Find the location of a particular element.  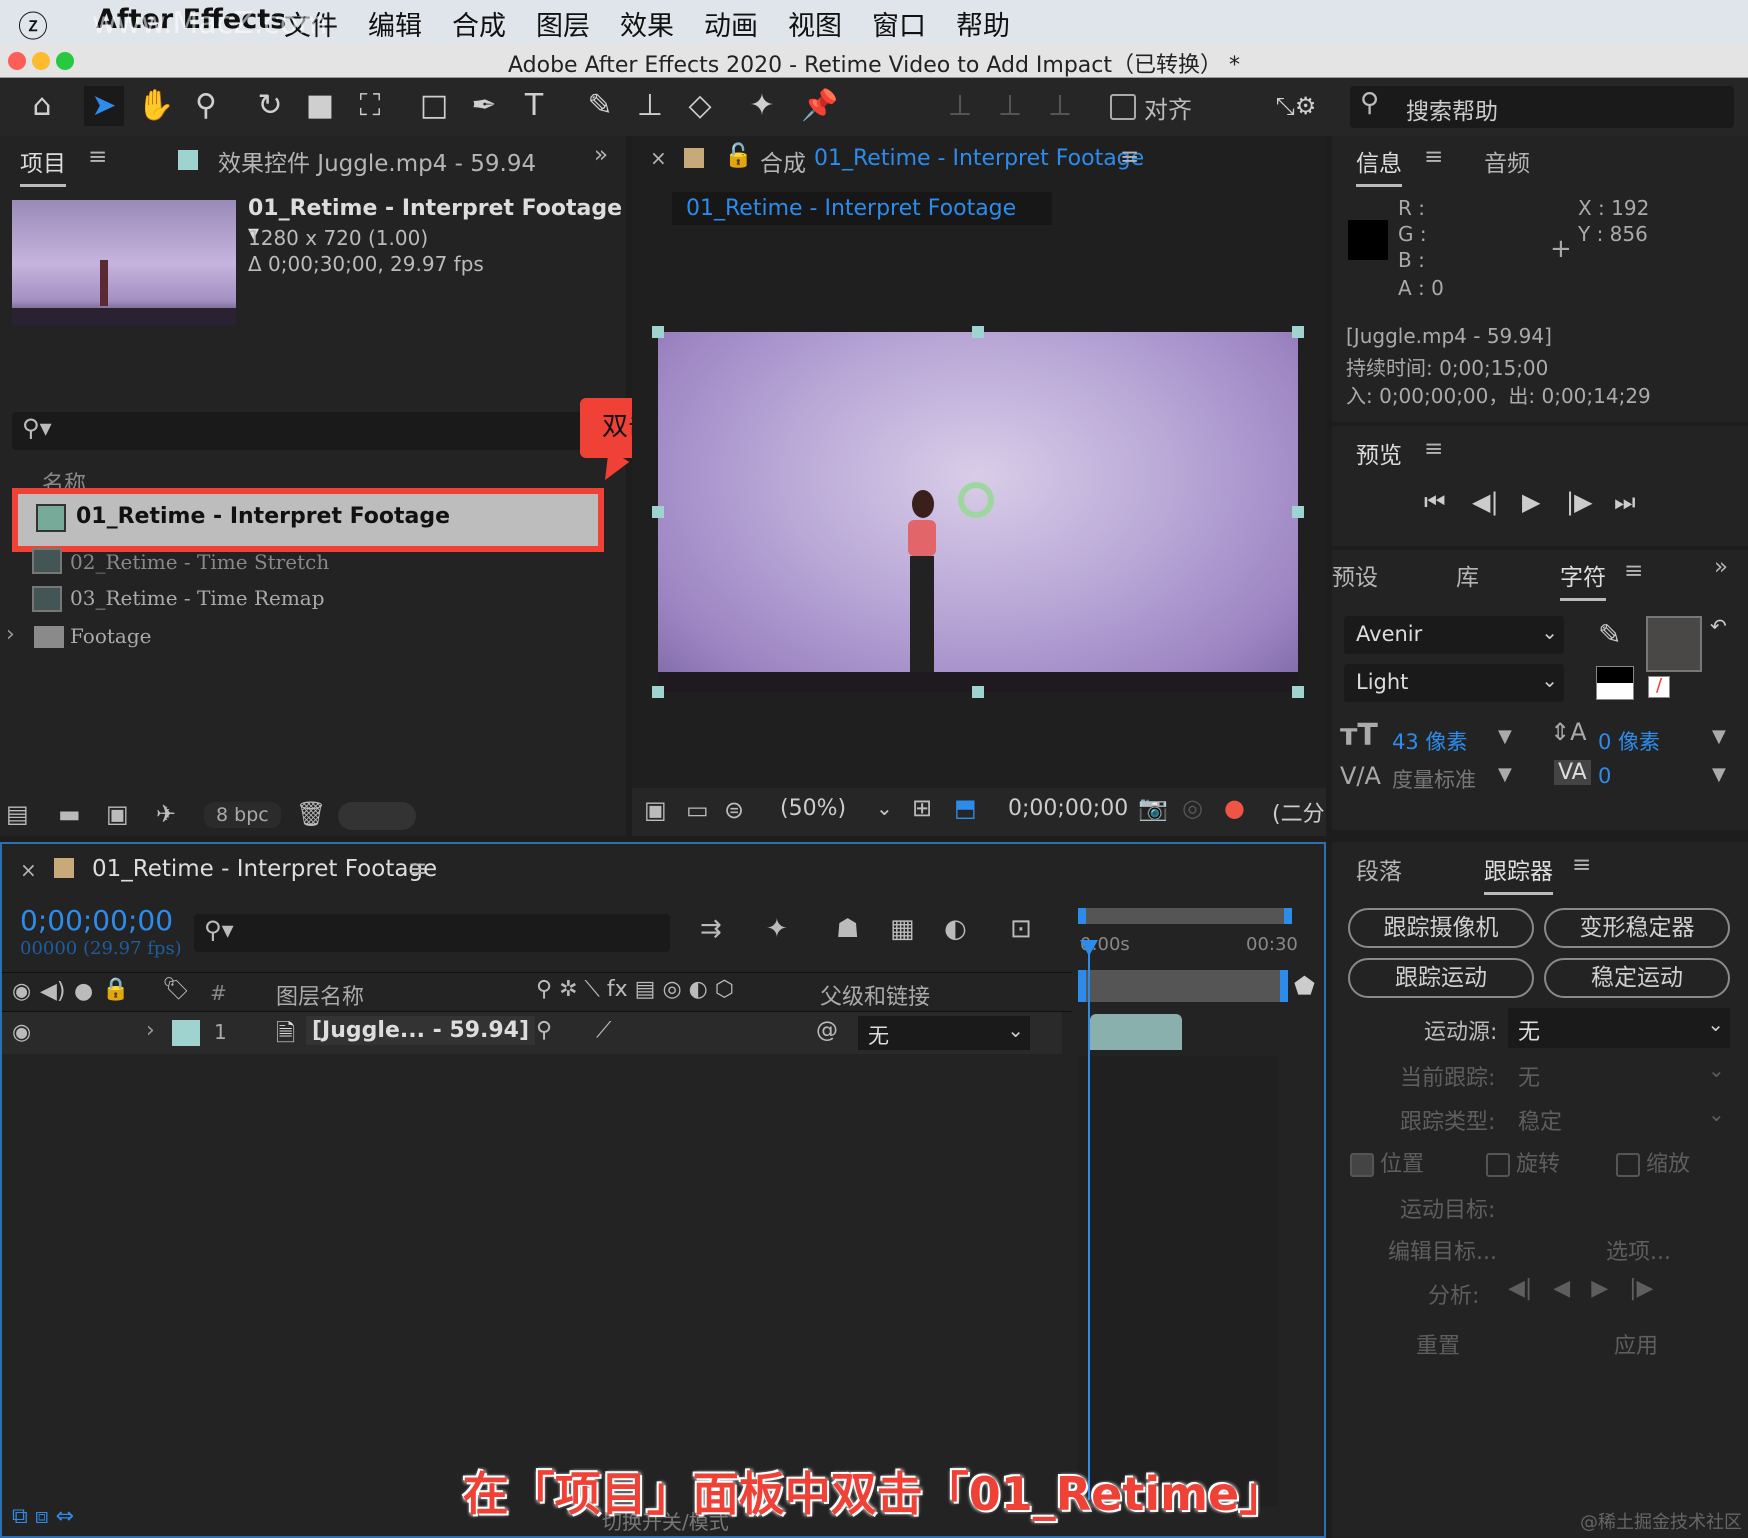

selection-tool-icon: ➤ is located at coordinates (104, 106).